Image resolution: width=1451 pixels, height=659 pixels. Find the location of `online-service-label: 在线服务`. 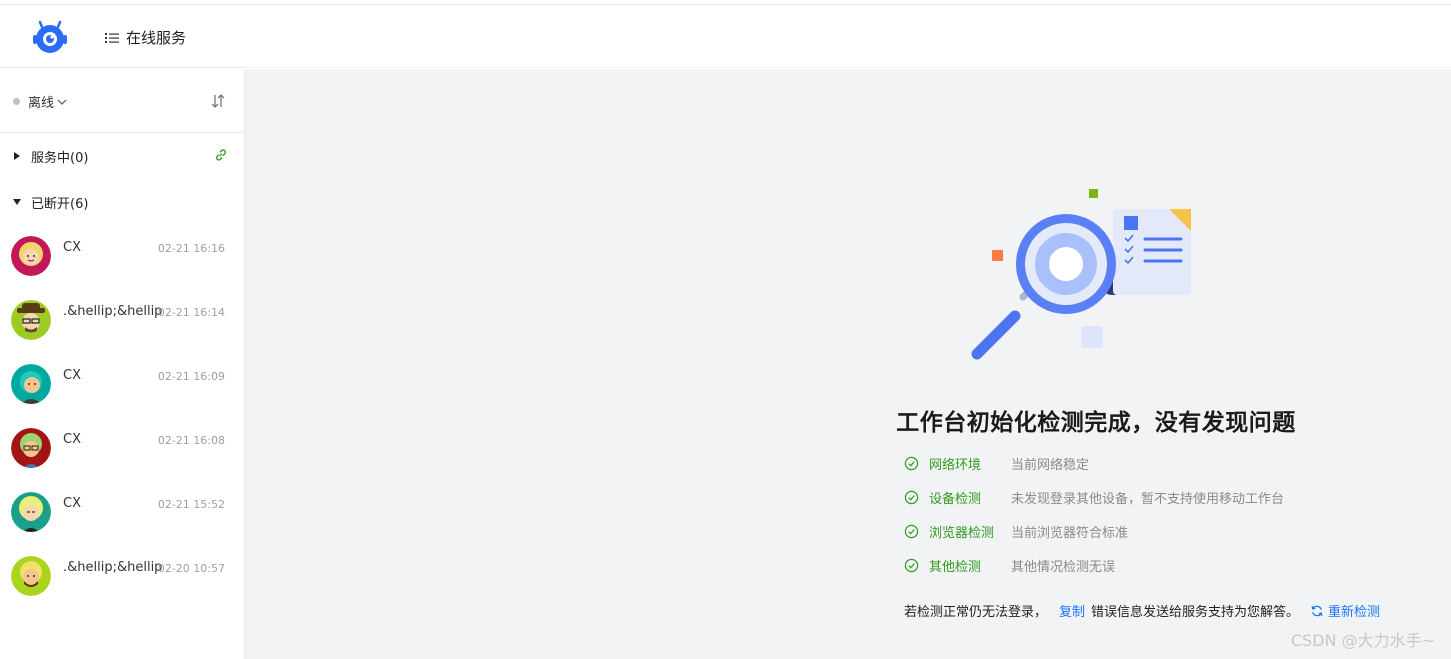

online-service-label: 在线服务 is located at coordinates (156, 38).